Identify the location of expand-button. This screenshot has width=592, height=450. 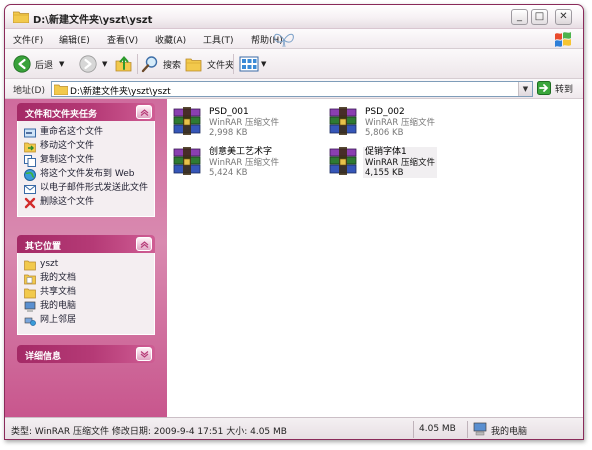
(144, 354).